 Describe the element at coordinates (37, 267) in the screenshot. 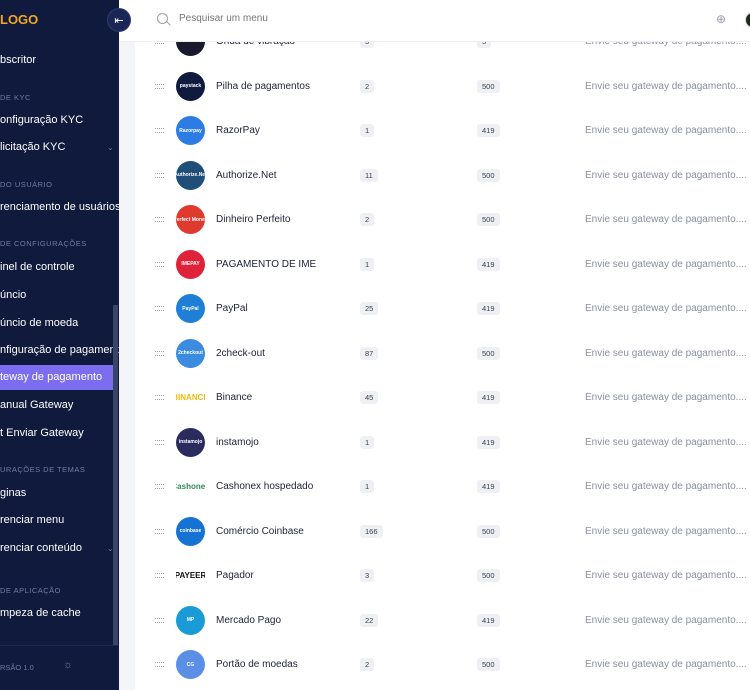

I see `sidebar-item: inel de controle` at that location.